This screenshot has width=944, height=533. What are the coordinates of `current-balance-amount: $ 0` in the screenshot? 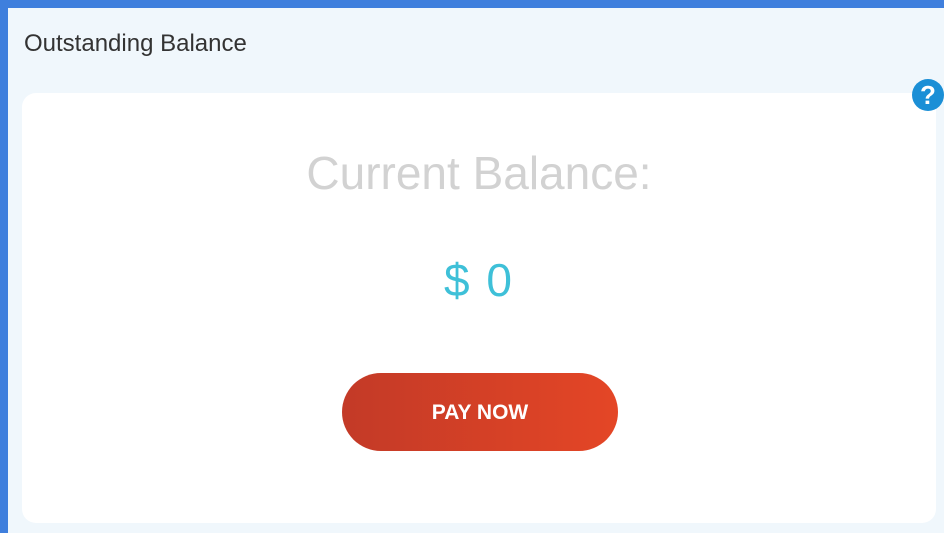 It's located at (479, 280).